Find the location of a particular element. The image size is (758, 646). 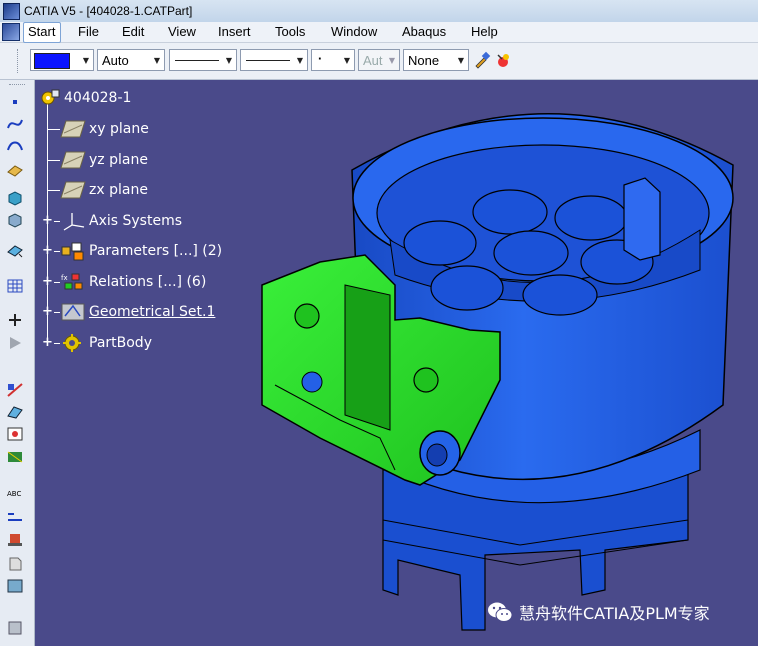

menu-start: Start is located at coordinates (42, 32).